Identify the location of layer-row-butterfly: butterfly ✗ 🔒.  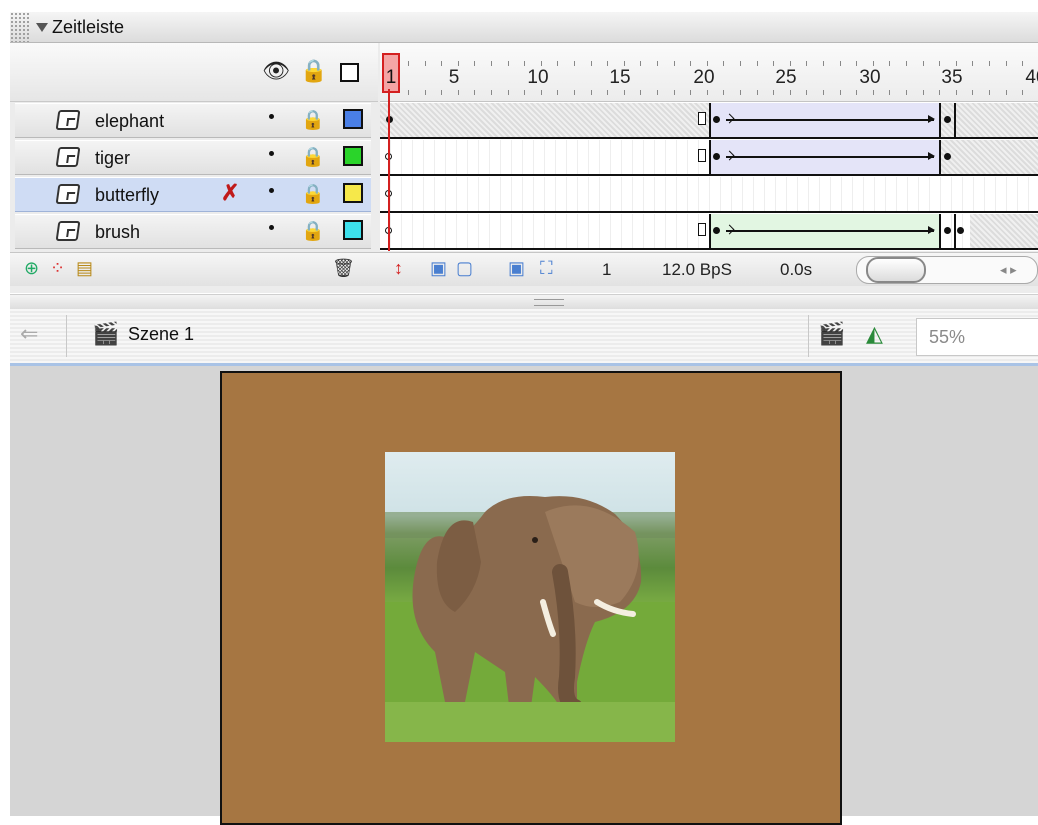
(193, 194).